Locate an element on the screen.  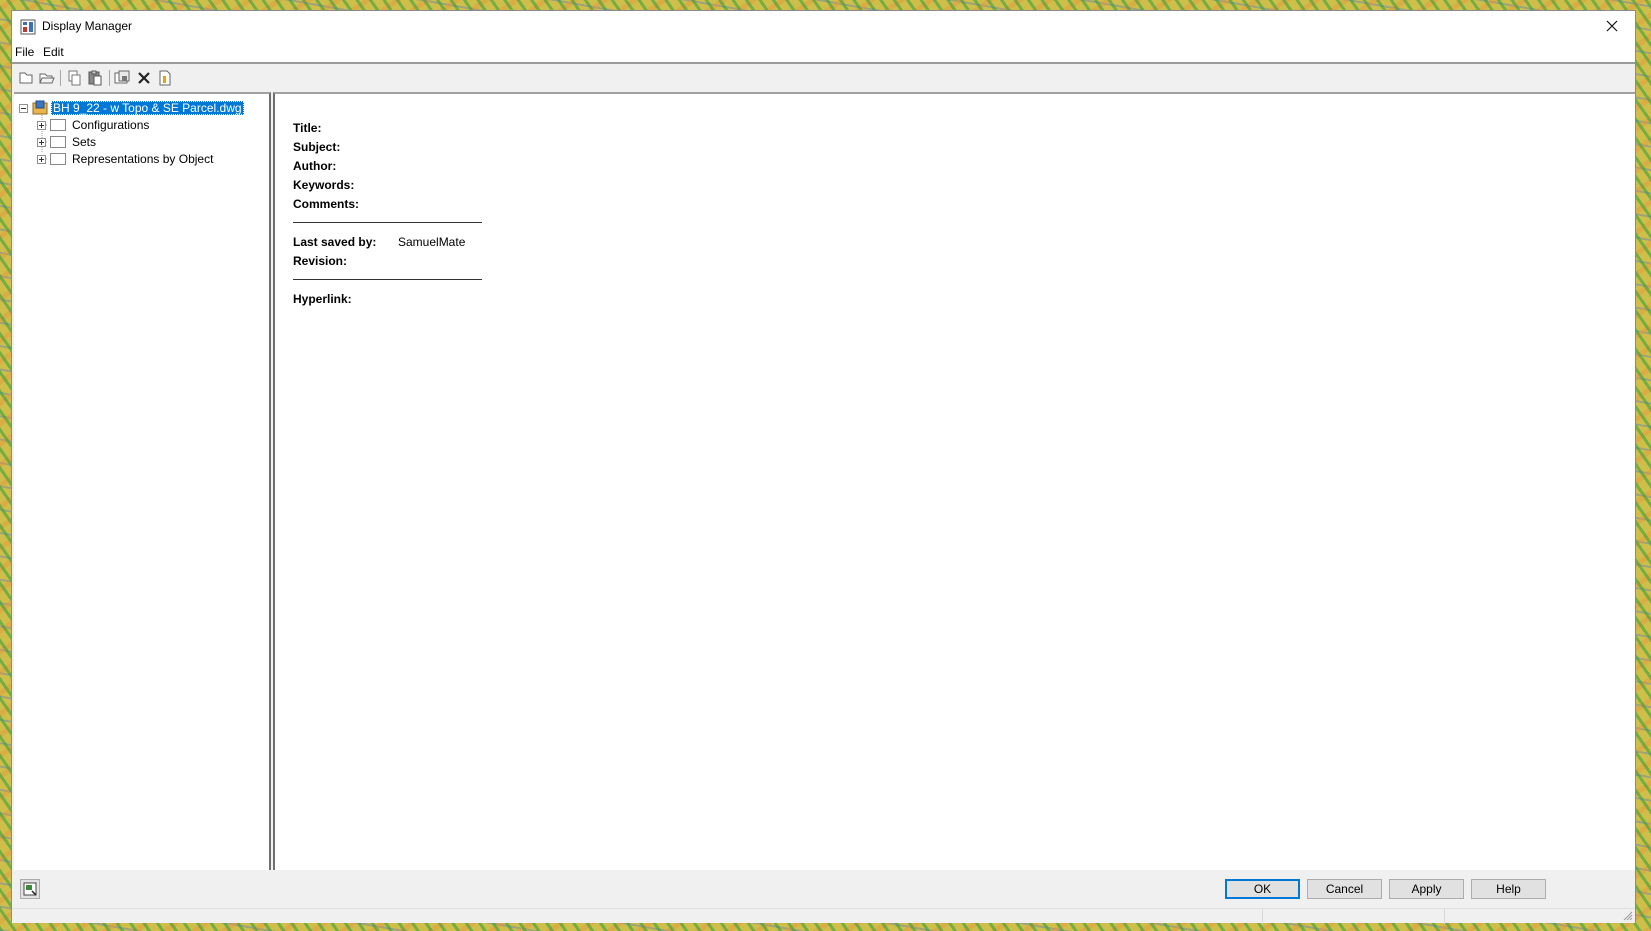
help-button: Help is located at coordinates (1508, 889).